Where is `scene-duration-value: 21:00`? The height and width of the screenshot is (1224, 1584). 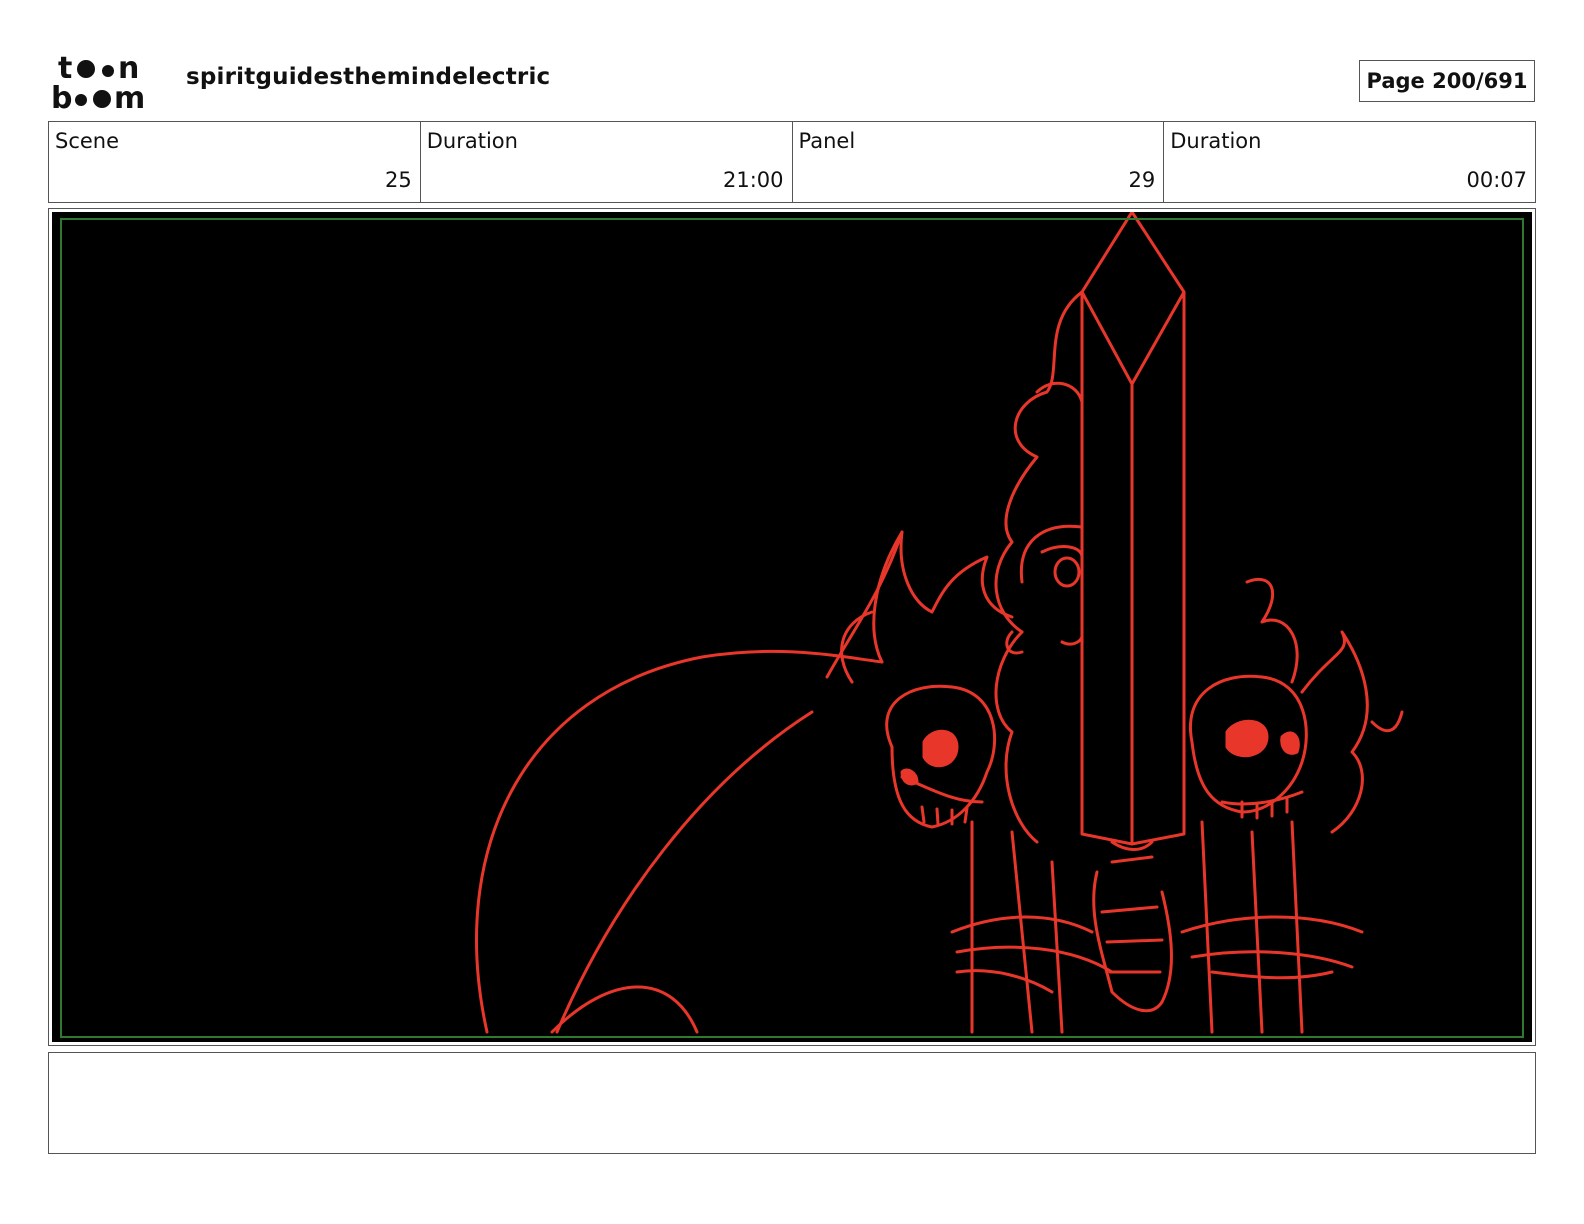 scene-duration-value: 21:00 is located at coordinates (753, 180).